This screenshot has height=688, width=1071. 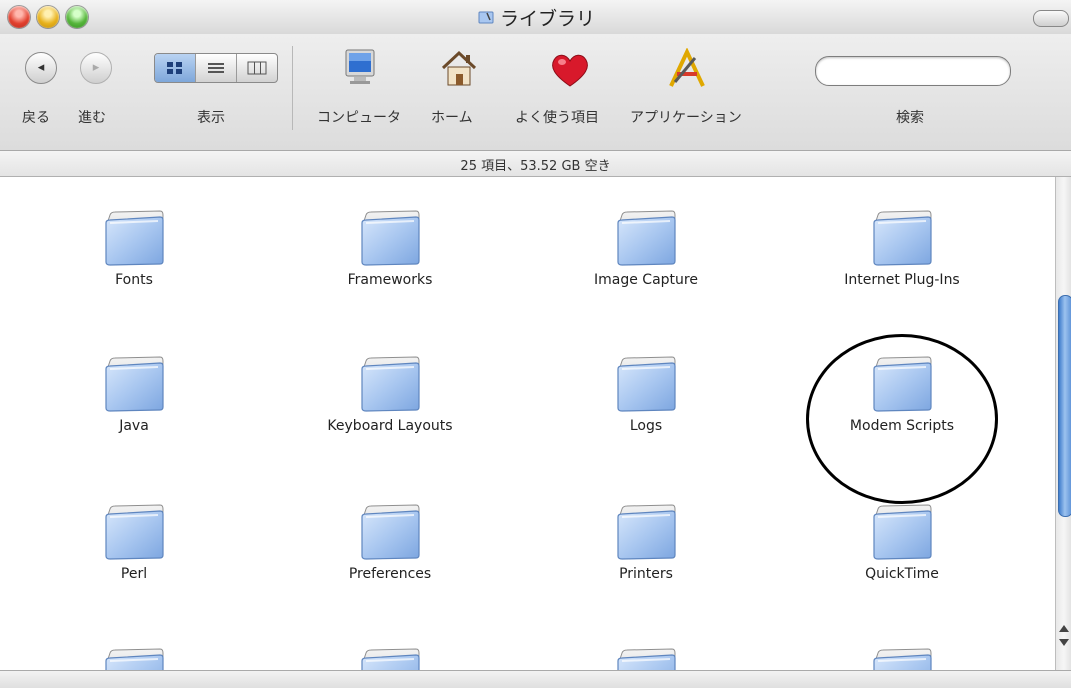 I want to click on toolbar-divider, so click(x=292, y=88).